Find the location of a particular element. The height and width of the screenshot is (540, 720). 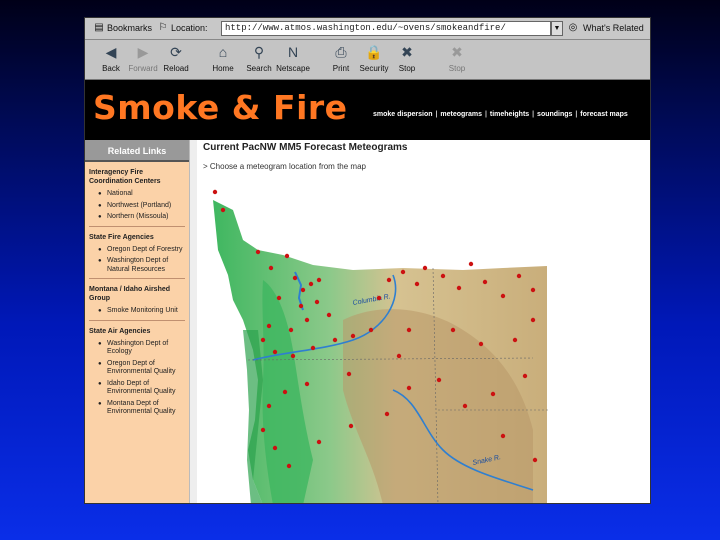

bookmarks-button: Bookmarks is located at coordinates (129, 28).